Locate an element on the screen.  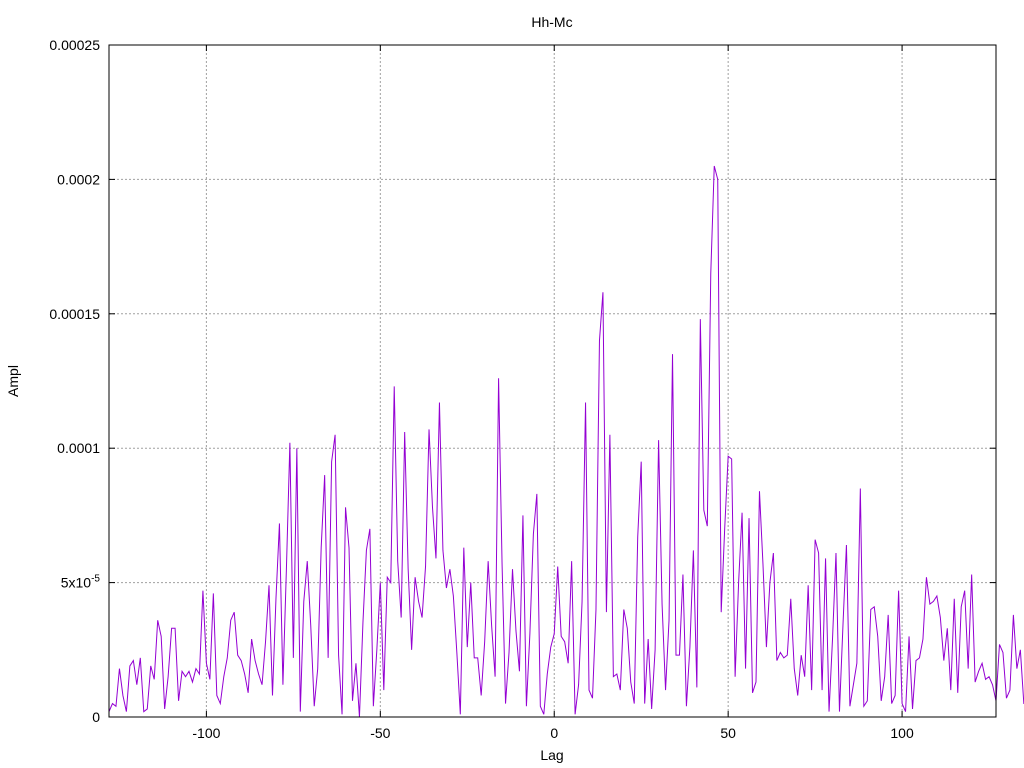
y-tick-label: 0.00025 is located at coordinates (74, 45).